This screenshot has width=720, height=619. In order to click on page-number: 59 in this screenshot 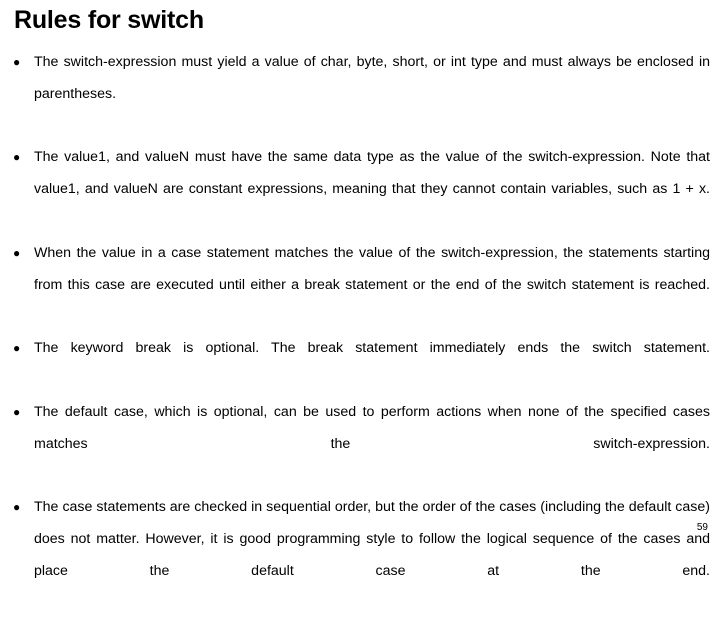, I will do `click(702, 527)`.